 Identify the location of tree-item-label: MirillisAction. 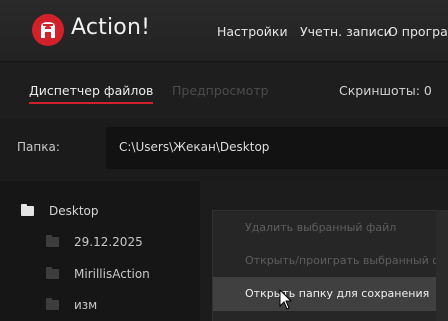
(112, 274).